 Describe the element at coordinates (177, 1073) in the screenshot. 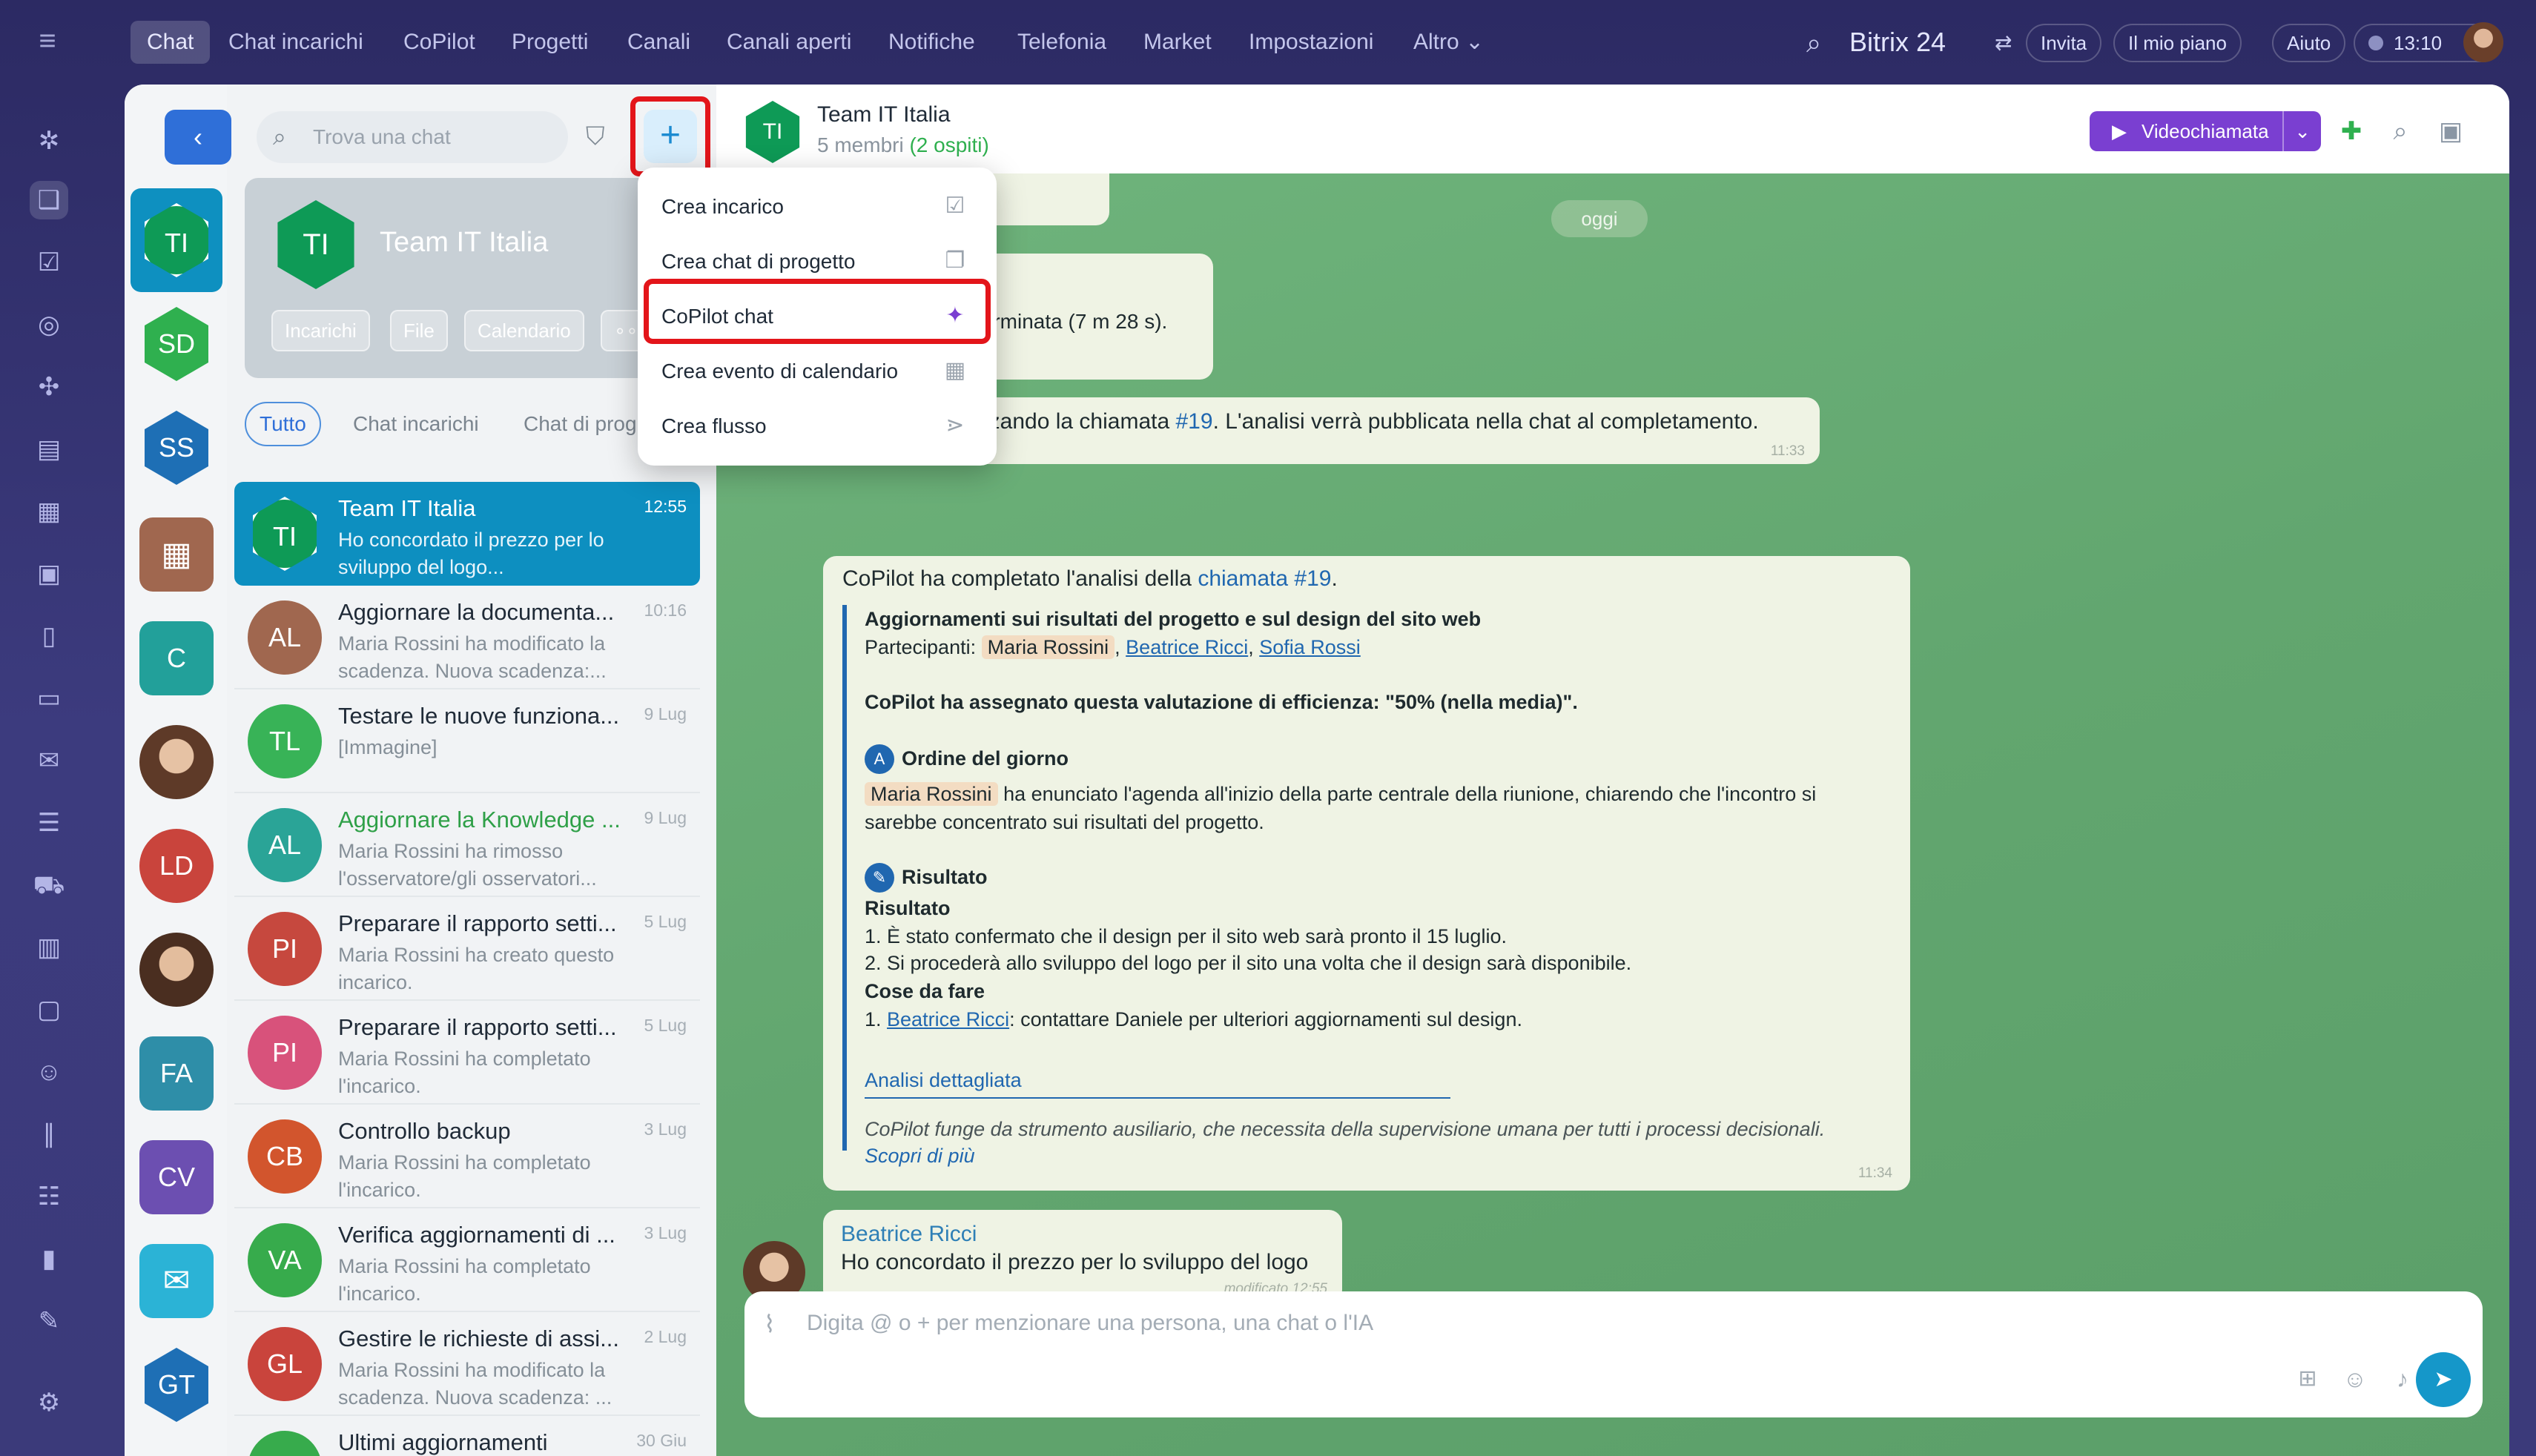

I see `strip-avatar-fa: FA` at that location.